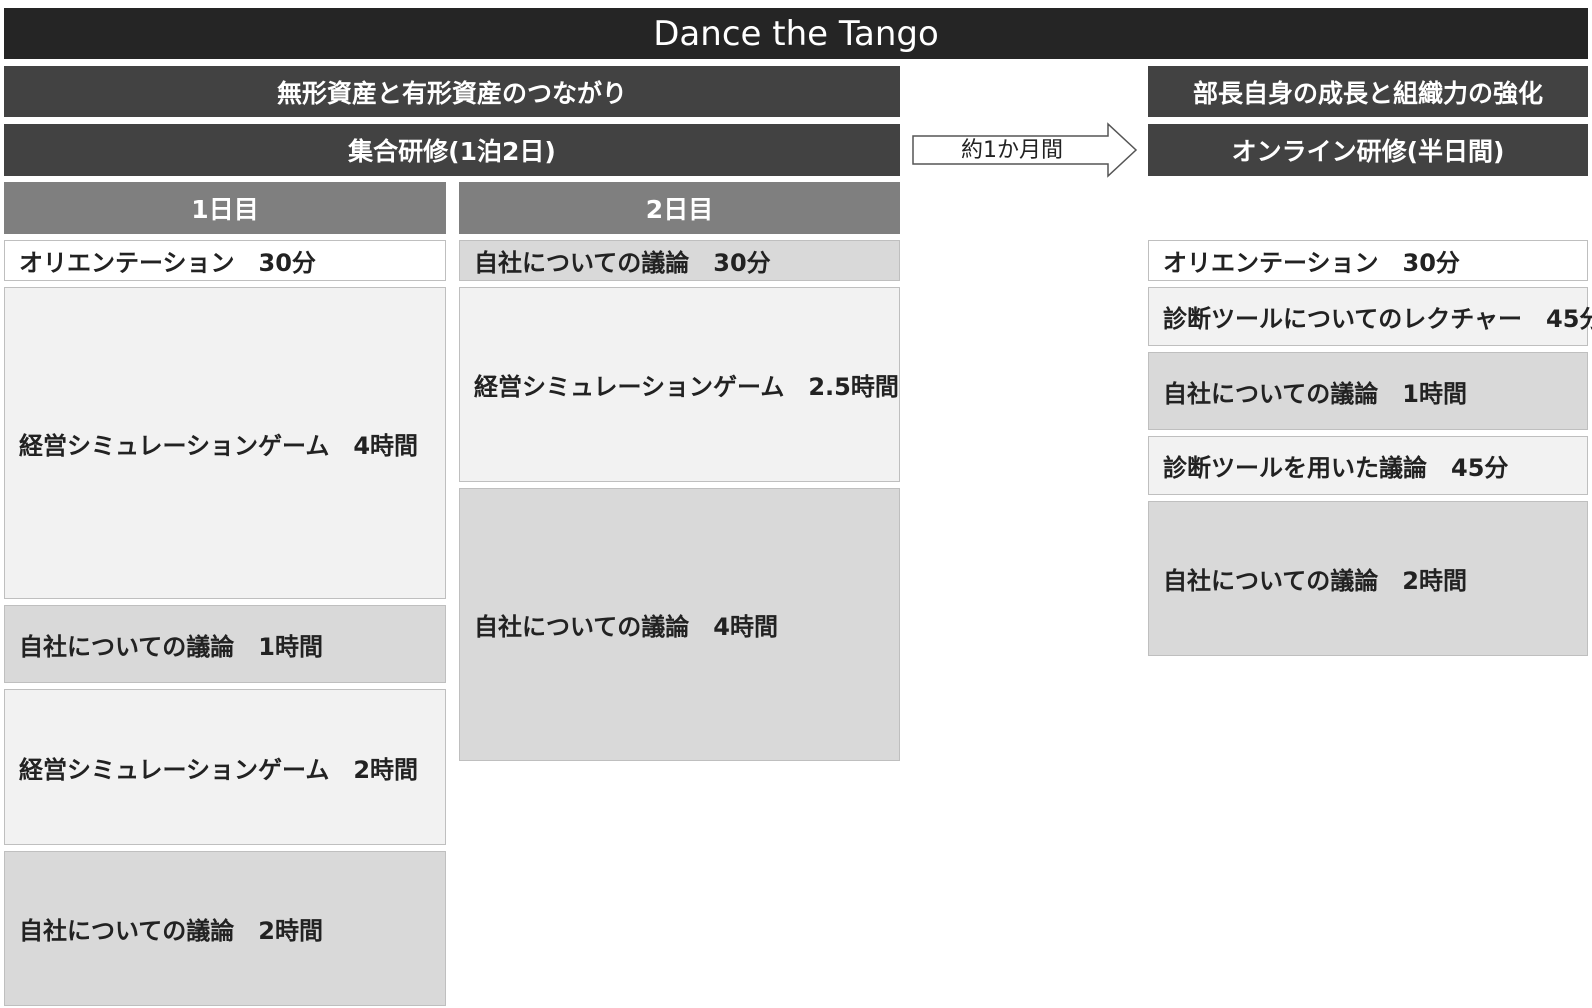  Describe the element at coordinates (1370, 316) in the screenshot. I see `online-item: 診断ツールについてのレクチャー 45分` at that location.